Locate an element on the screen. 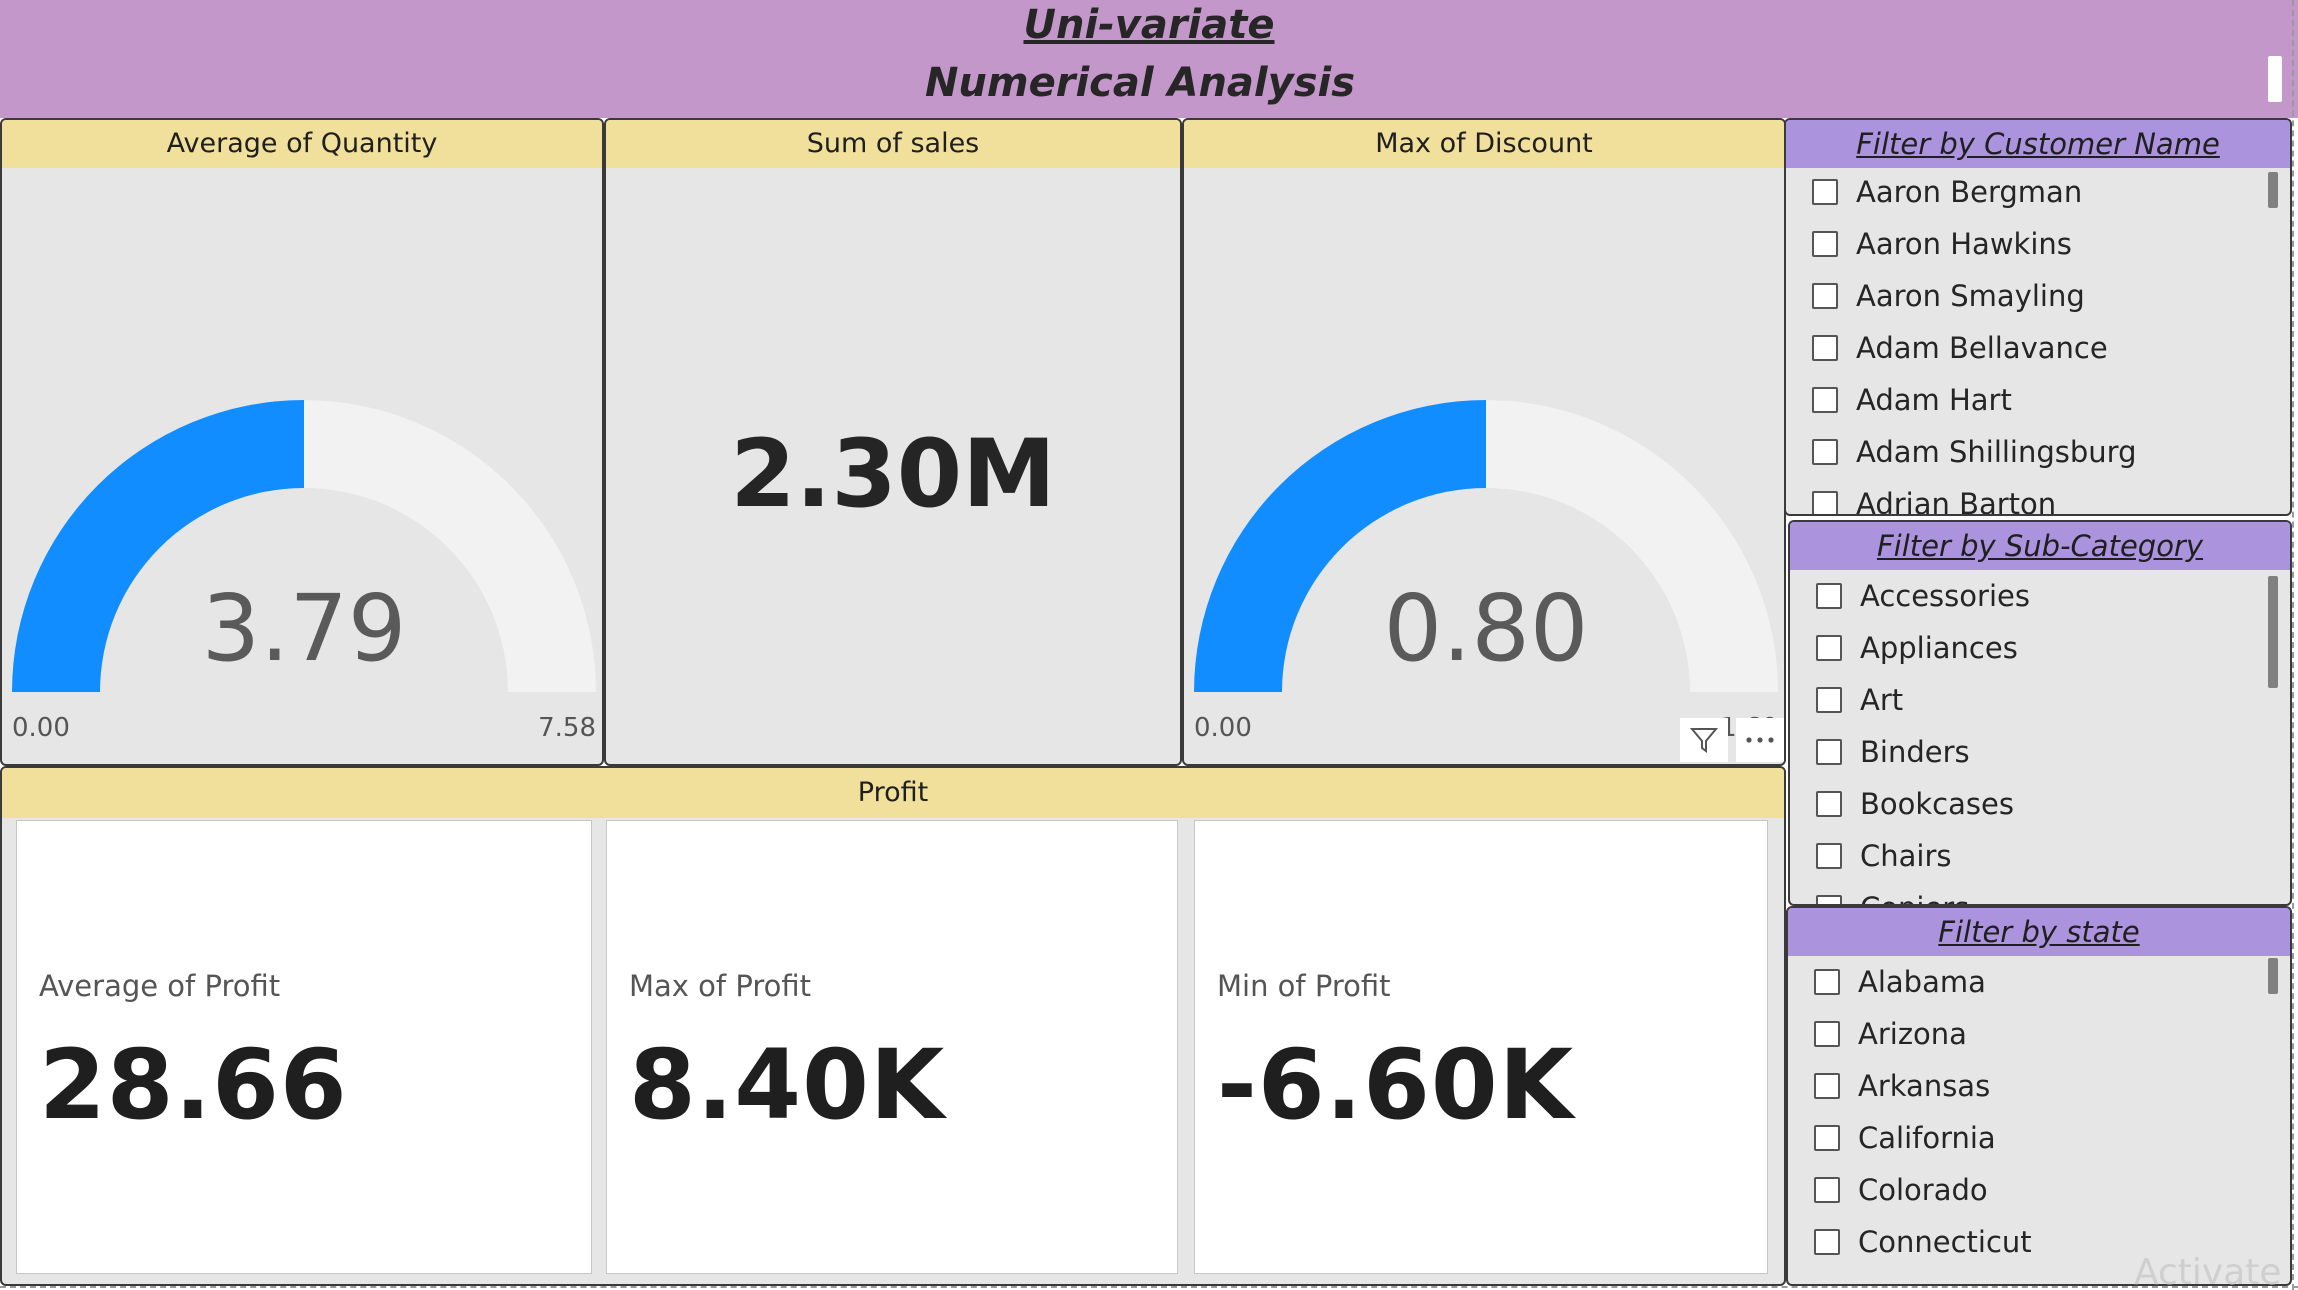 This screenshot has height=1290, width=2298. slicer-item-label: Alabama is located at coordinates (1922, 982).